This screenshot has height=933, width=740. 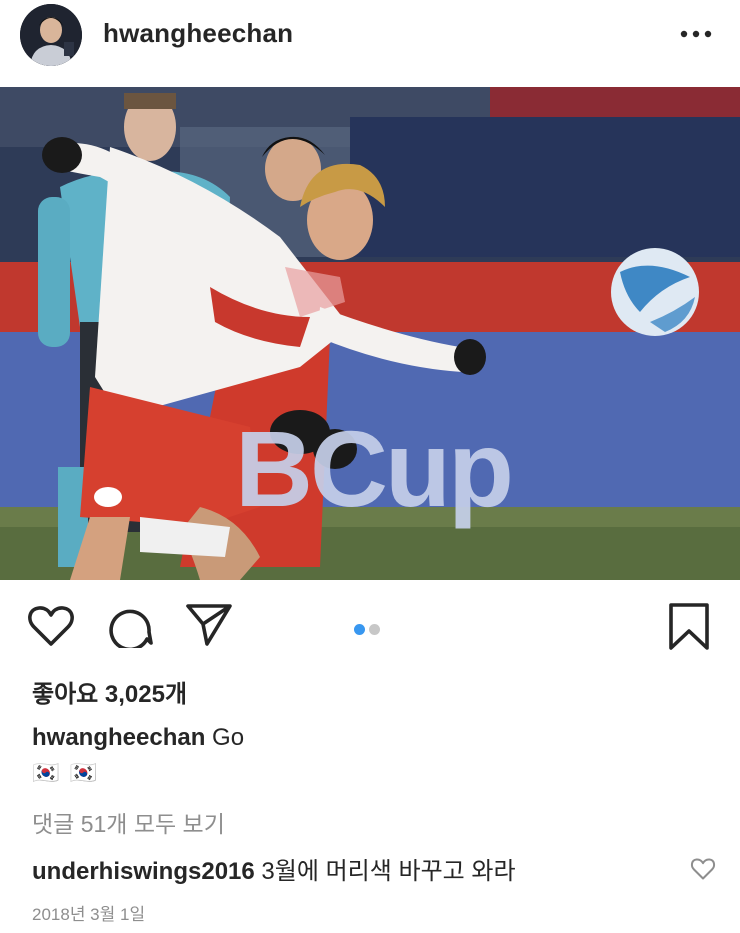 What do you see at coordinates (109, 691) in the screenshot?
I see `likes-count: 좋아요 3,025개` at bounding box center [109, 691].